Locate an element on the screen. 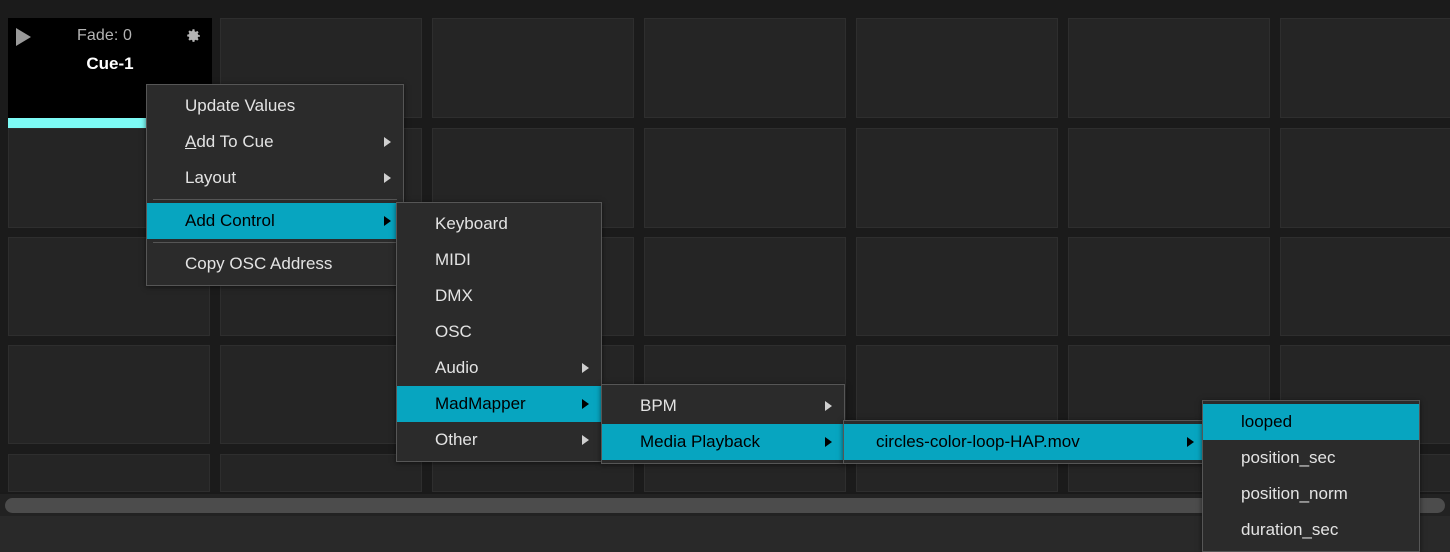 Image resolution: width=1450 pixels, height=552 pixels. media-playback-submenu: circles-color-loop-HAP.mov is located at coordinates (1025, 442).